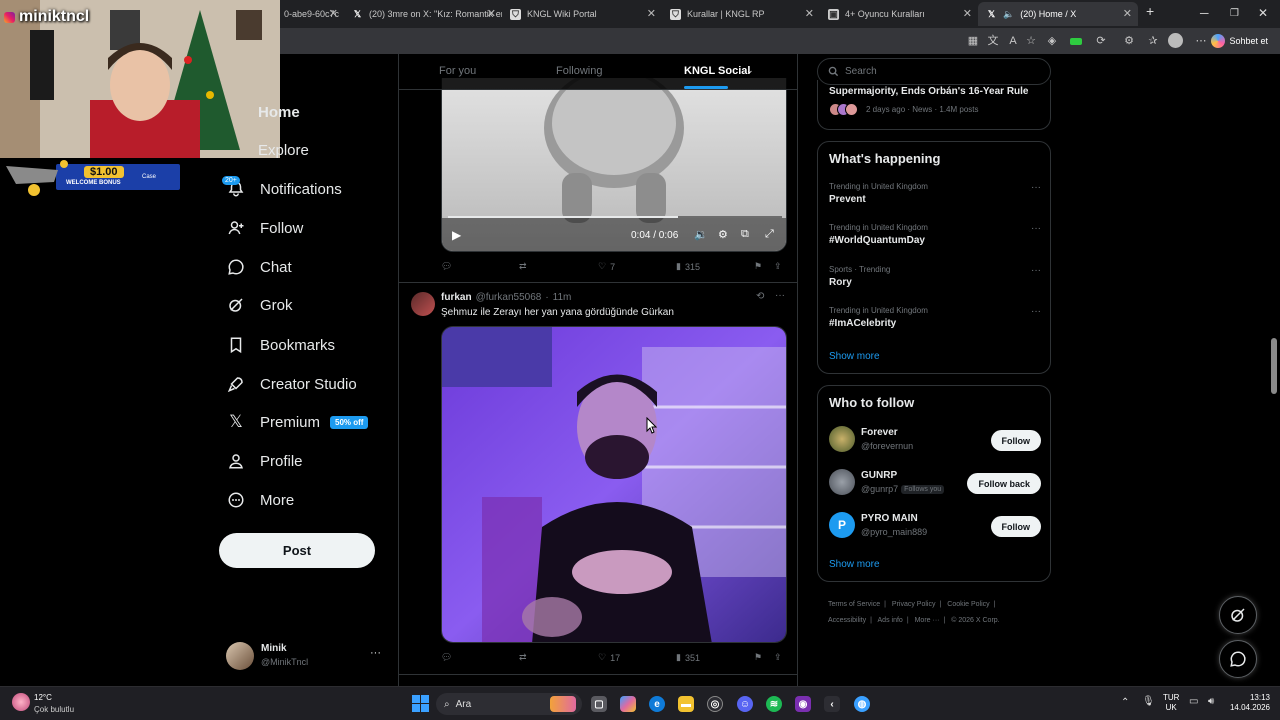 Image resolution: width=1280 pixels, height=720 pixels. What do you see at coordinates (509, 297) in the screenshot?
I see `tweet-handle: @furkan55068` at bounding box center [509, 297].